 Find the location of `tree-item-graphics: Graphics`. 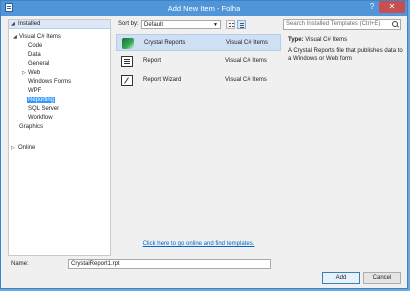

tree-item-graphics: Graphics is located at coordinates (31, 127).